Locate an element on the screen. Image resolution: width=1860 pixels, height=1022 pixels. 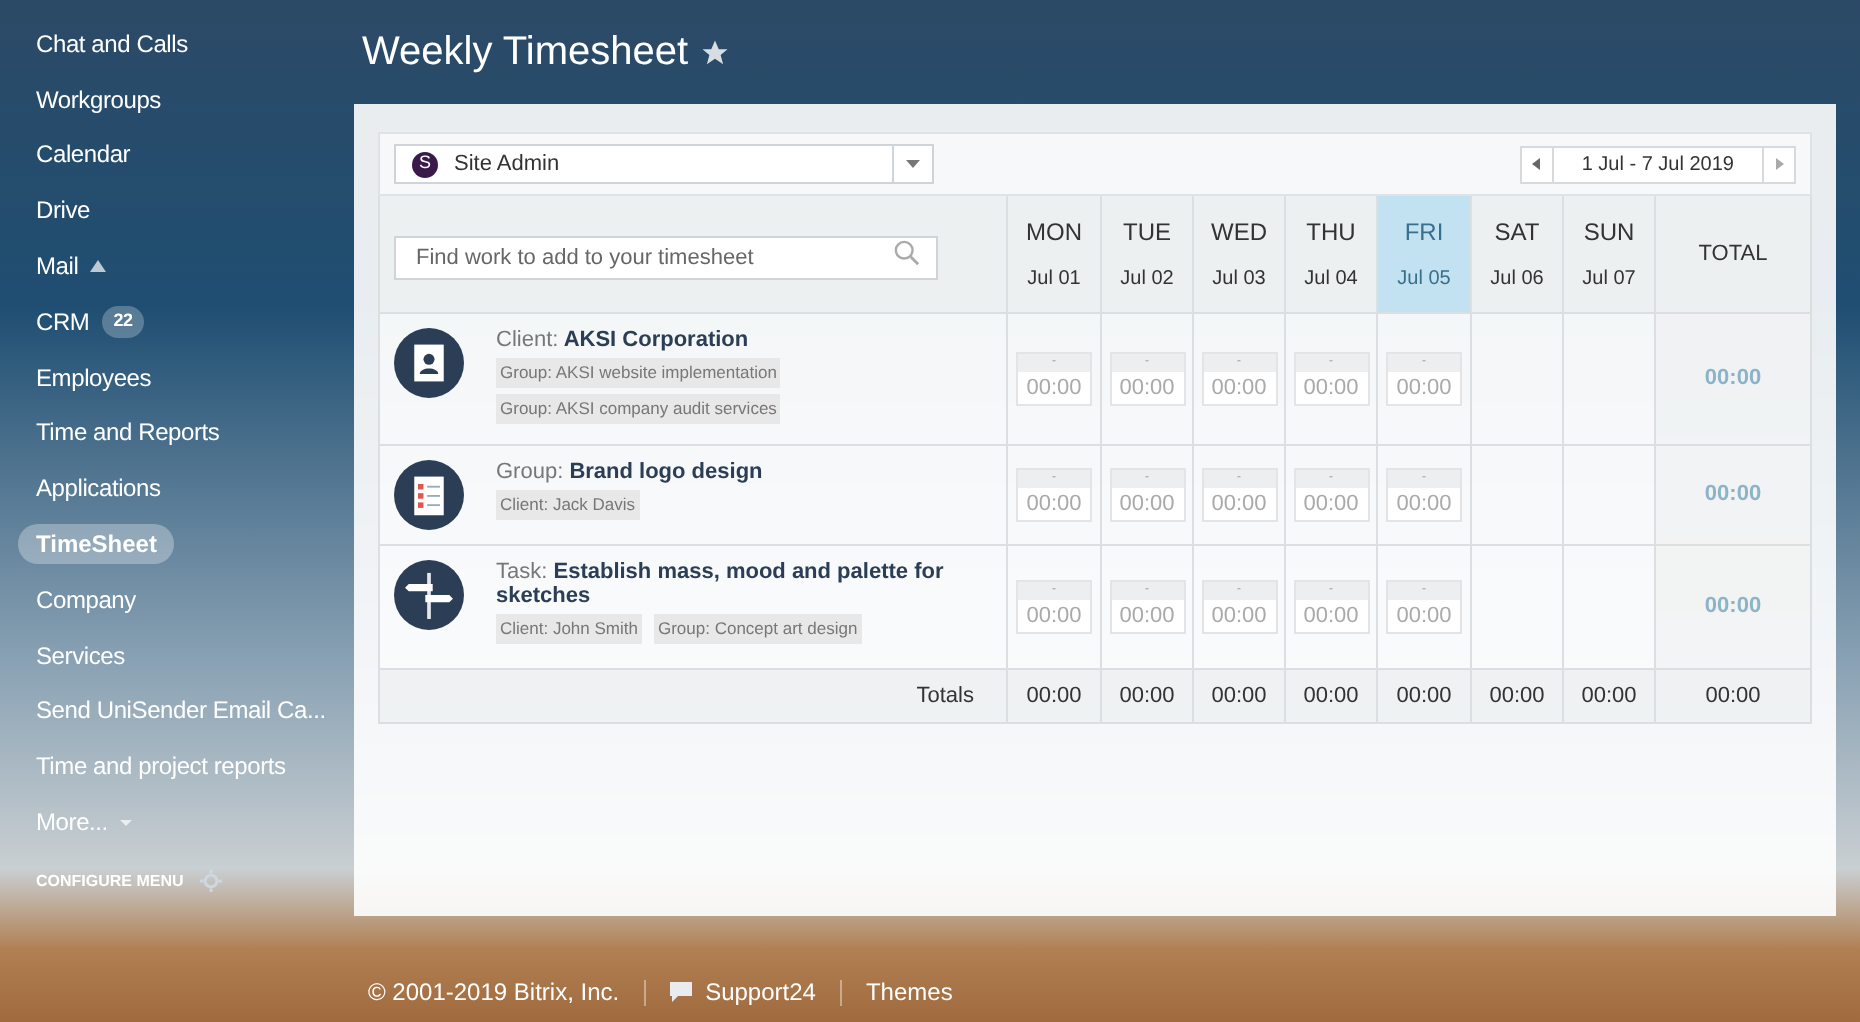
search-icon is located at coordinates (907, 253).